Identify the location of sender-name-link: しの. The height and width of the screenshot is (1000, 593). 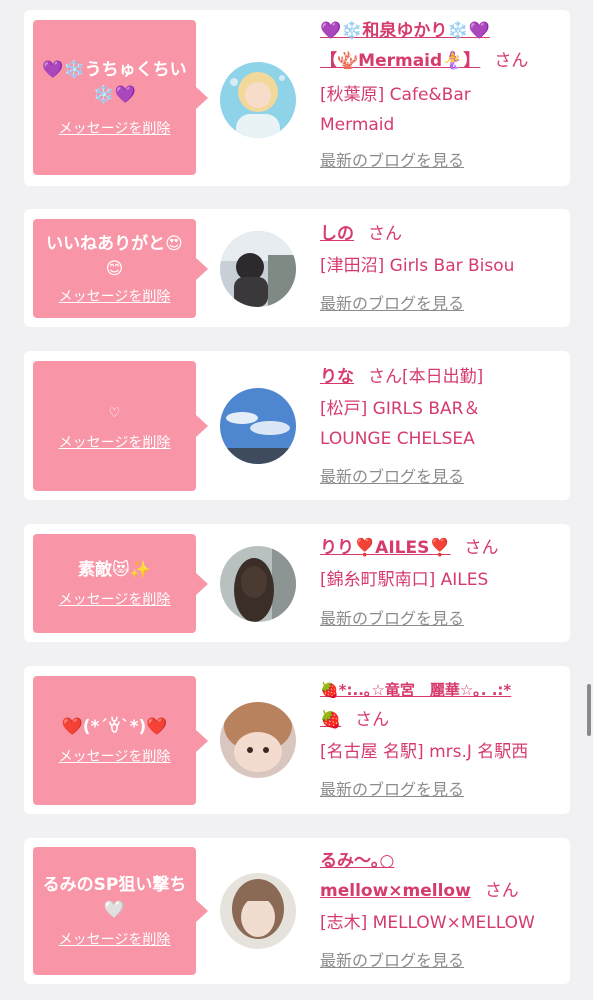
(337, 234).